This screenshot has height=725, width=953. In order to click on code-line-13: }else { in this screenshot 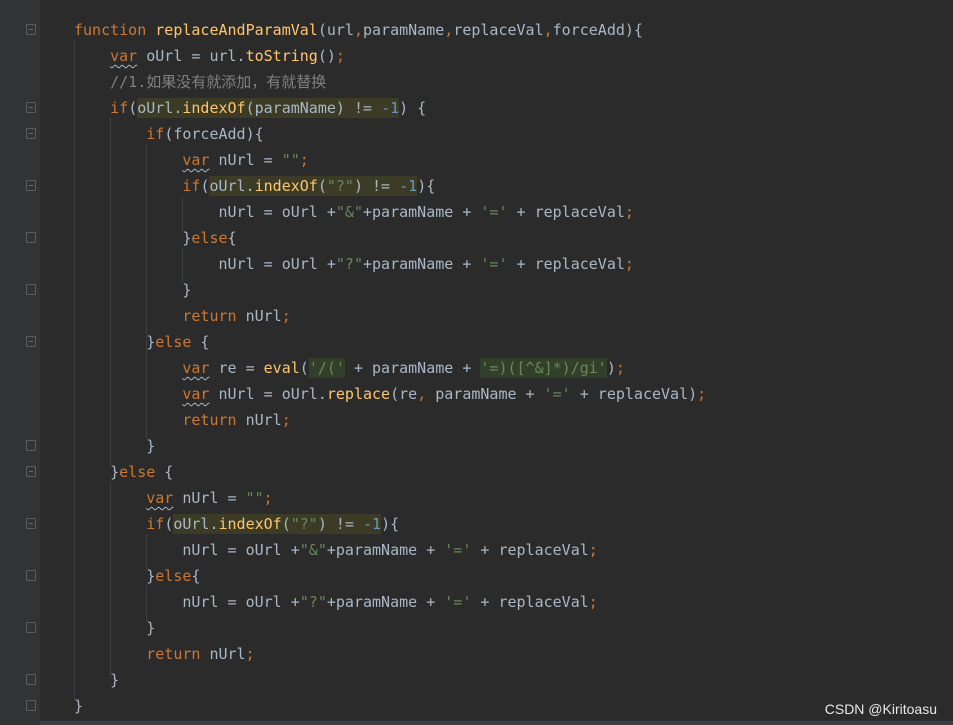, I will do `click(141, 342)`.